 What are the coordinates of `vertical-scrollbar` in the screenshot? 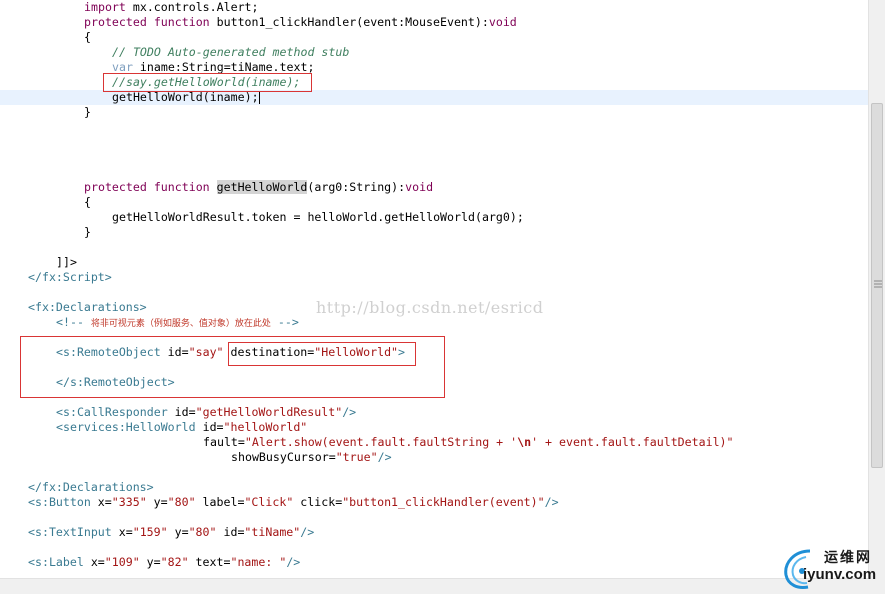 It's located at (876, 289).